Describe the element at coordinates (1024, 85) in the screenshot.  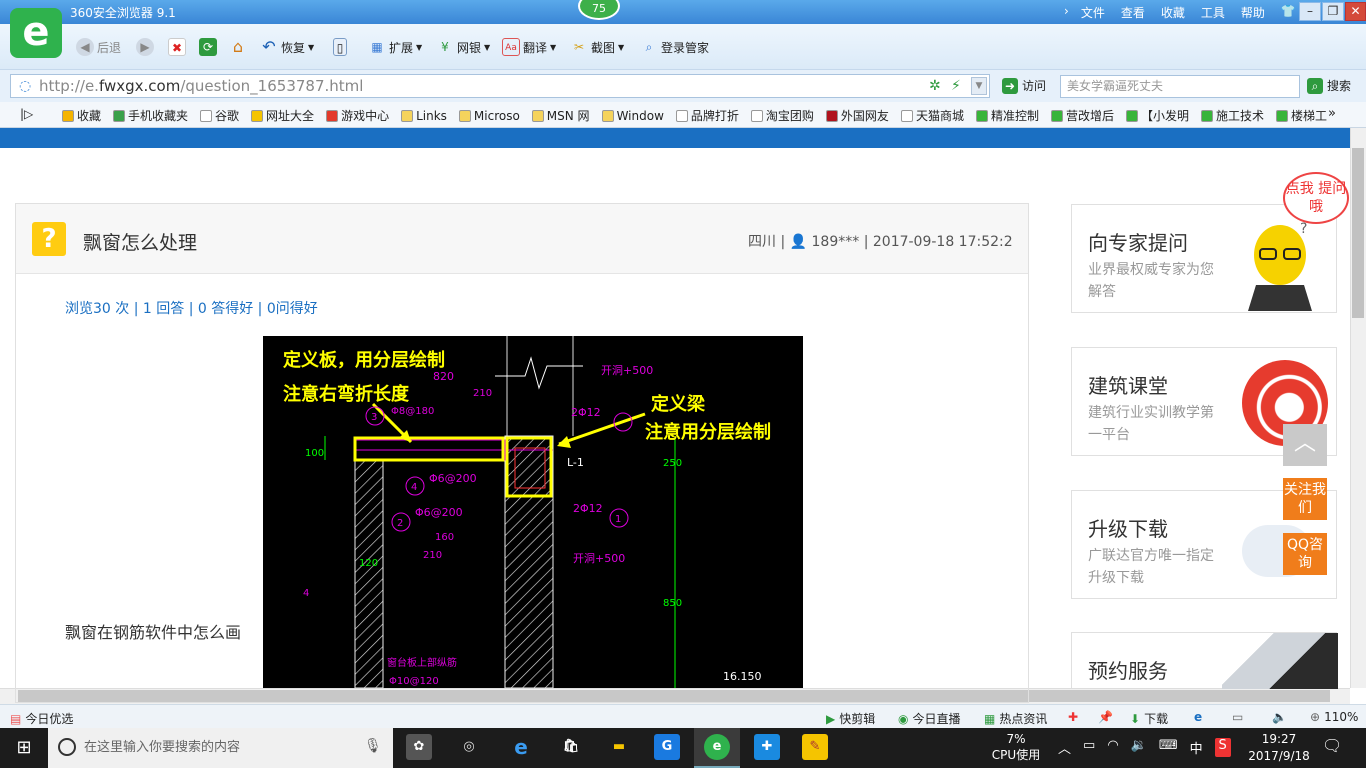
I see `visit-button: ➜ 访问` at that location.